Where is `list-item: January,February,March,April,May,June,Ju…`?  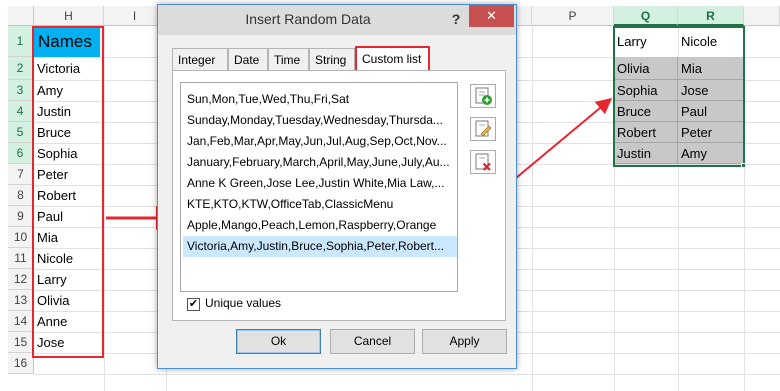 list-item: January,February,March,April,May,June,Ju… is located at coordinates (320, 162).